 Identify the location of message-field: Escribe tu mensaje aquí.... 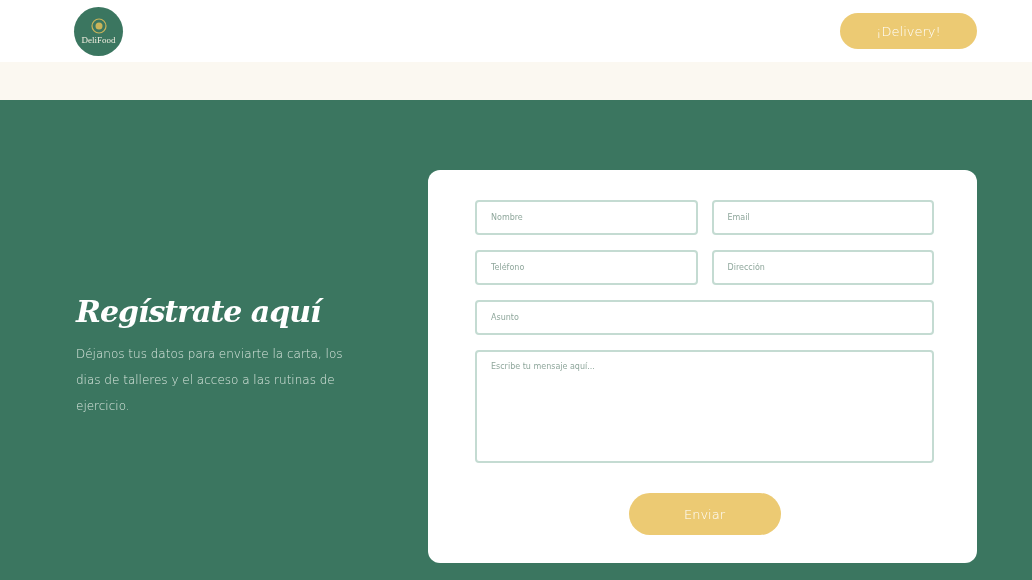
(704, 406).